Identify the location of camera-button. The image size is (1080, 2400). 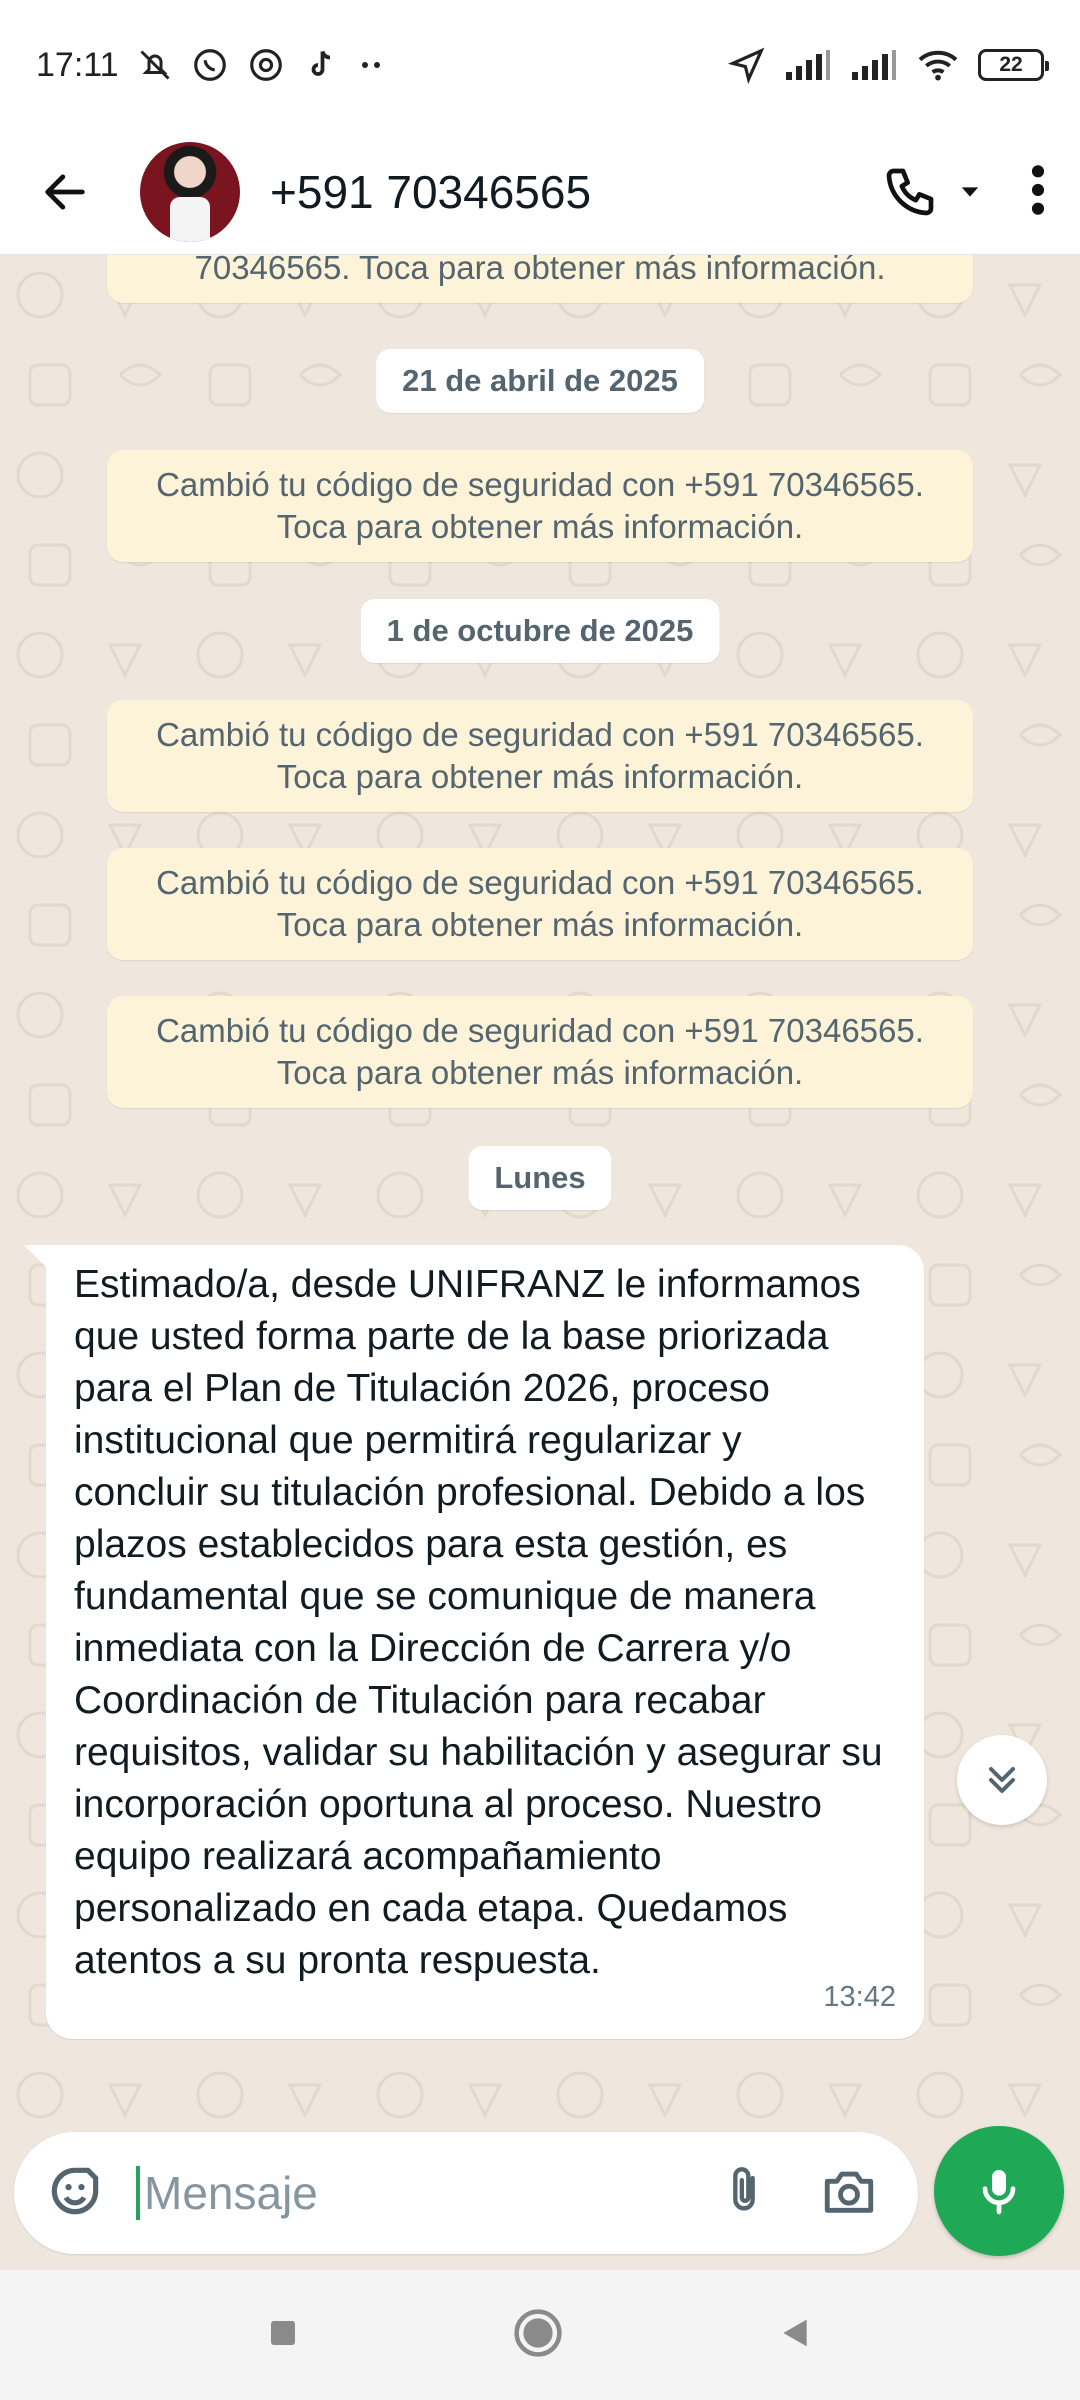
(849, 2193).